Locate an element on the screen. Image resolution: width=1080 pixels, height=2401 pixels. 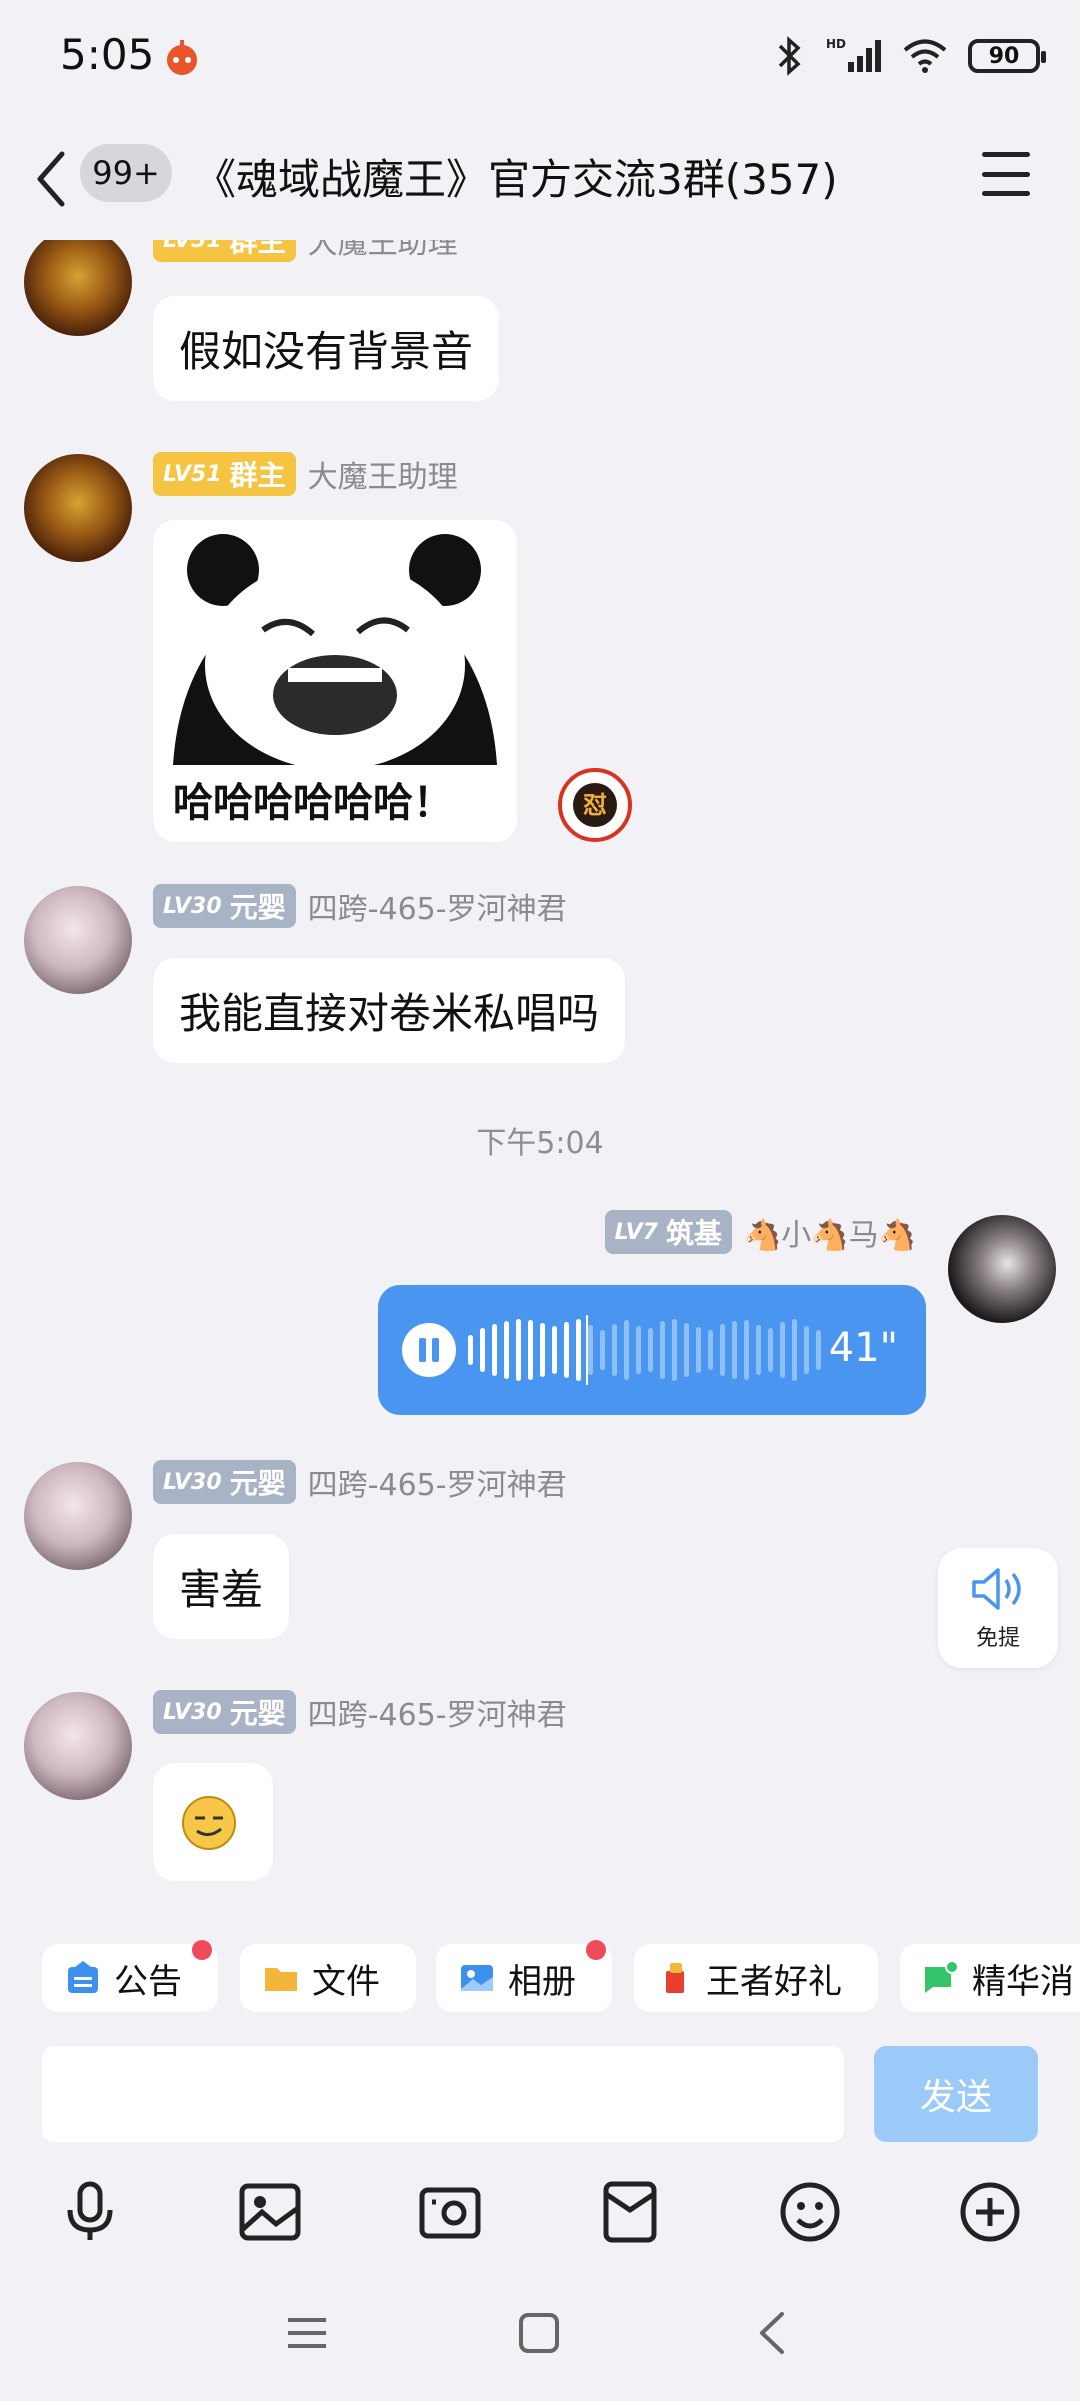
sticker-message: 哈哈哈哈哈哈！ is located at coordinates (335, 681).